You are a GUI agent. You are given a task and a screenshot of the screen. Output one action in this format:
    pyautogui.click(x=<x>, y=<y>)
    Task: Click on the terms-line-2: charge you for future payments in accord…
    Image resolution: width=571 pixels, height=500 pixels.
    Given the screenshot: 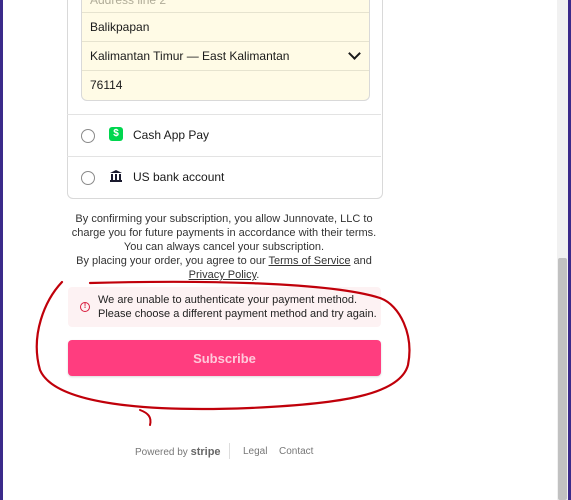 What is the action you would take?
    pyautogui.click(x=224, y=233)
    